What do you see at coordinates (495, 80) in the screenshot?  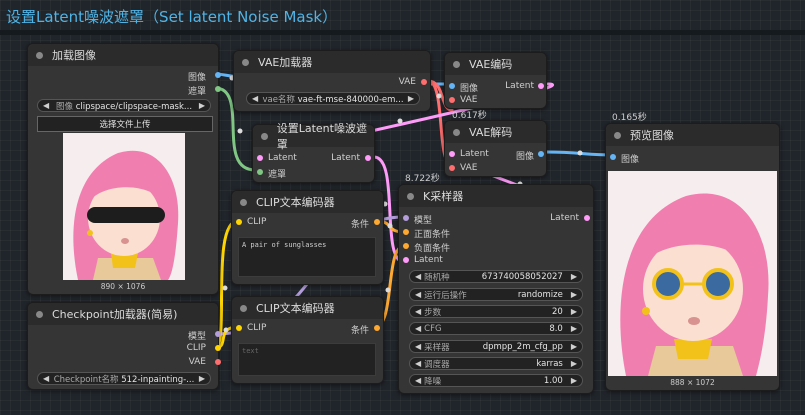 I see `vae-encode-node: VAE编码 图像 Latent VAE` at bounding box center [495, 80].